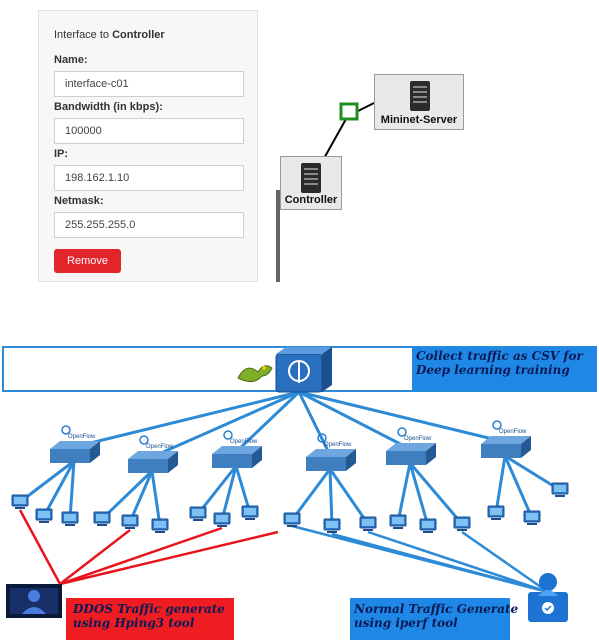 The height and width of the screenshot is (642, 599). I want to click on normal-caption-line1: Normal Traffic Generate, so click(436, 609).